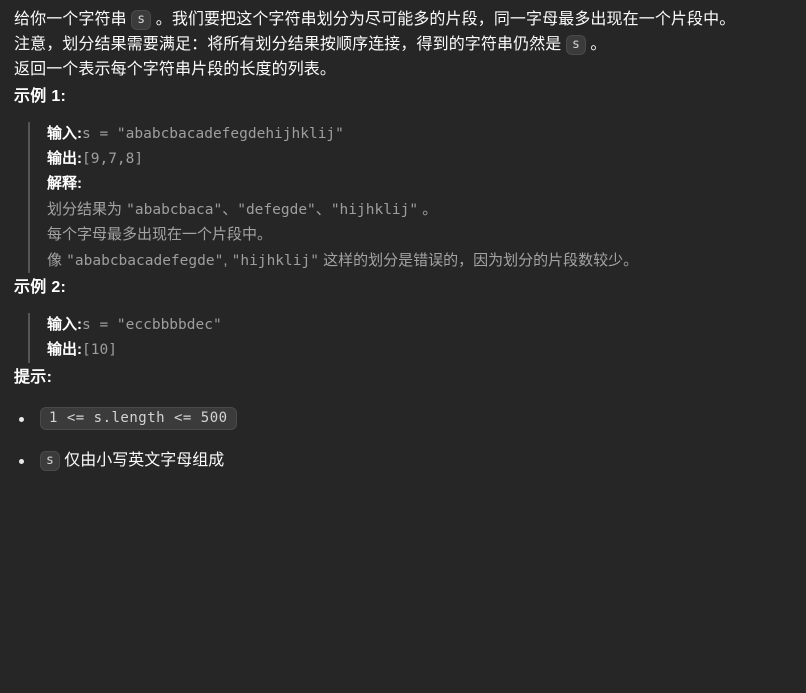 The height and width of the screenshot is (693, 806). What do you see at coordinates (64, 159) in the screenshot?
I see `example-1-output-label: 输出:` at bounding box center [64, 159].